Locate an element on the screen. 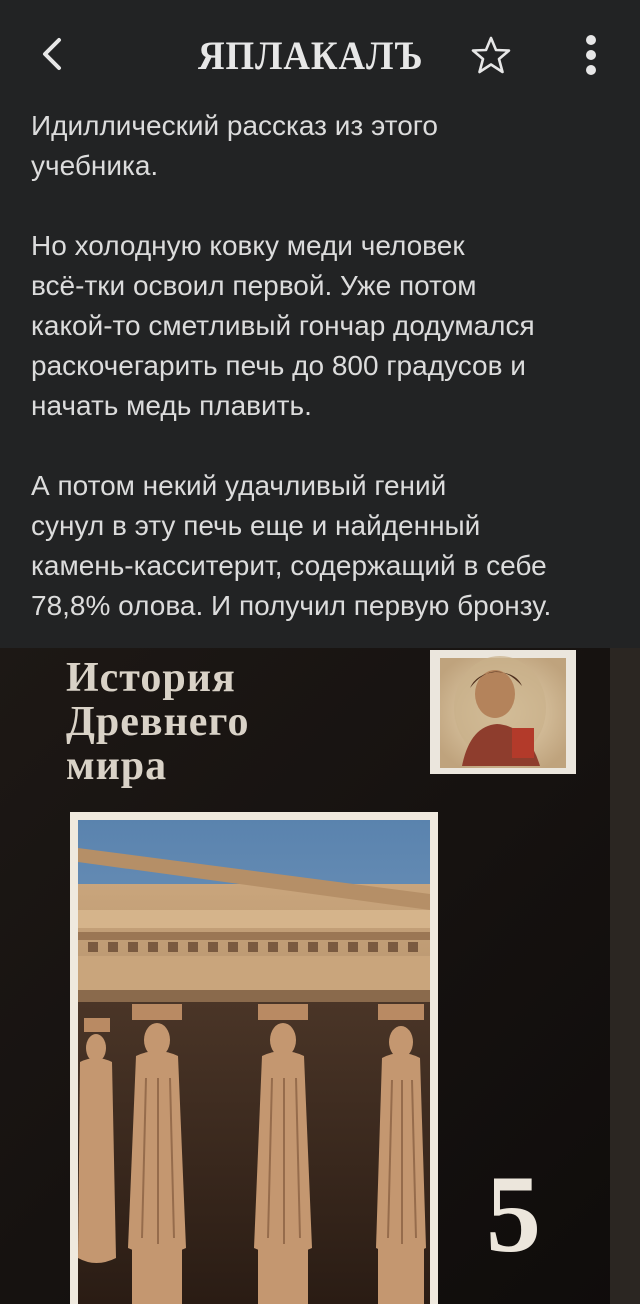 Image resolution: width=640 pixels, height=1304 pixels. post-paragraph: Идиллический рассказ из этого учебника. is located at coordinates (234, 145).